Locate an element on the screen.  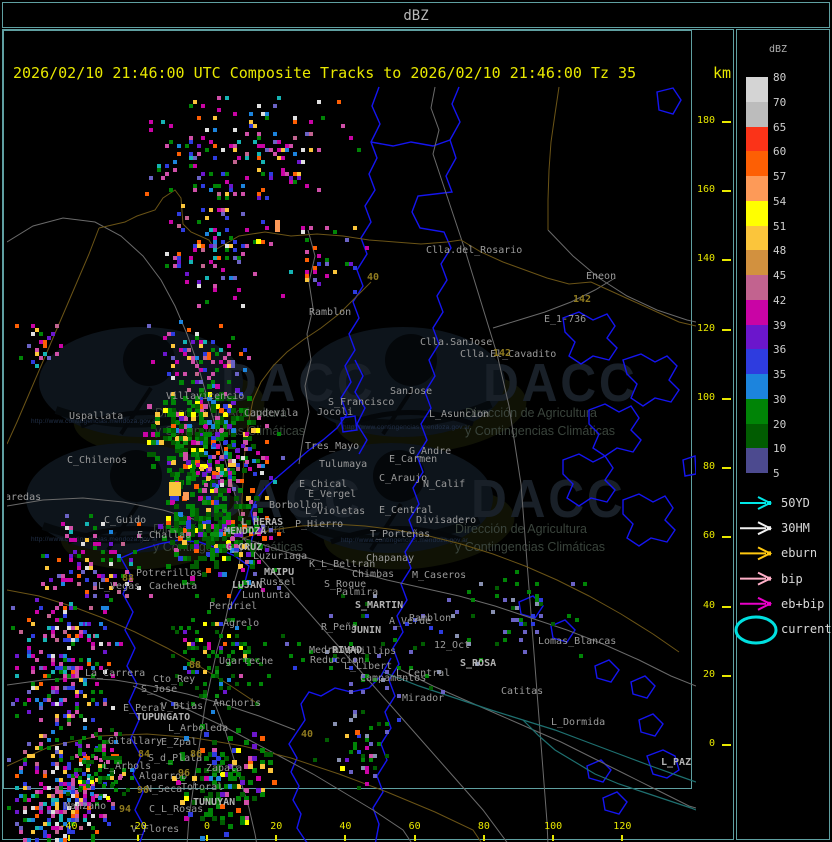
bottom-axis-tick-label: -40 is located at coordinates (68, 826).